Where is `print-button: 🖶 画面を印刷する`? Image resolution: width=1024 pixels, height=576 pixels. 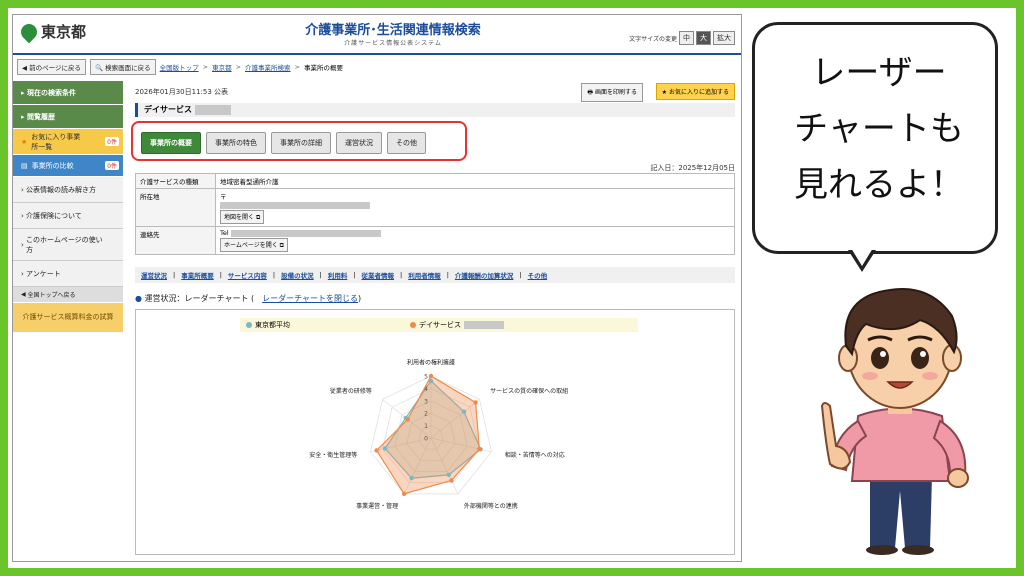 print-button: 🖶 画面を印刷する is located at coordinates (612, 92).